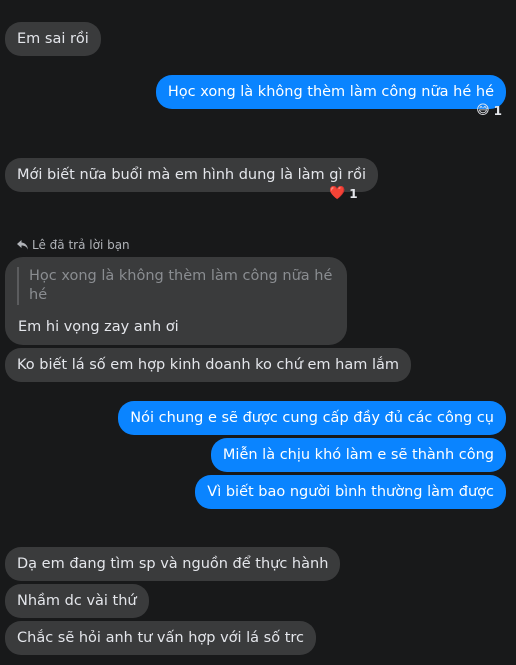  Describe the element at coordinates (161, 638) in the screenshot. I see `incoming-message: Chắc sẽ hỏi anh tư vấn hợp với lá số trc` at that location.